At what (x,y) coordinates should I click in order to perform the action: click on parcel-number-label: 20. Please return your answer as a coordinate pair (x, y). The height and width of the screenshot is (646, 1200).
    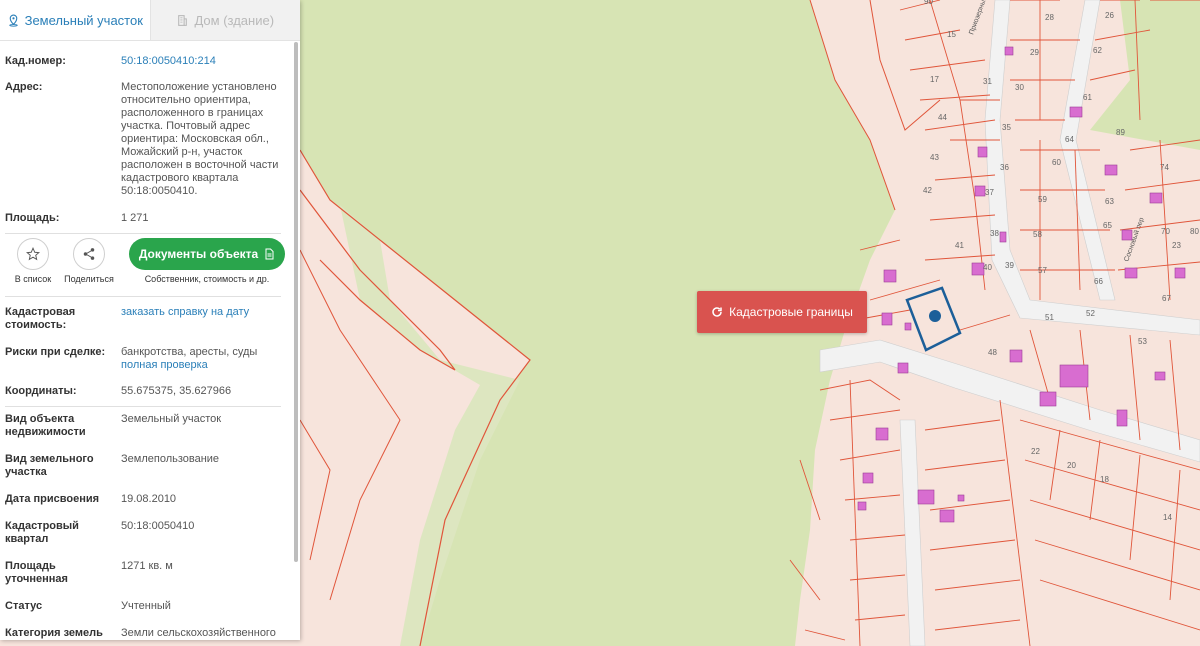
    Looking at the image, I should click on (1071, 465).